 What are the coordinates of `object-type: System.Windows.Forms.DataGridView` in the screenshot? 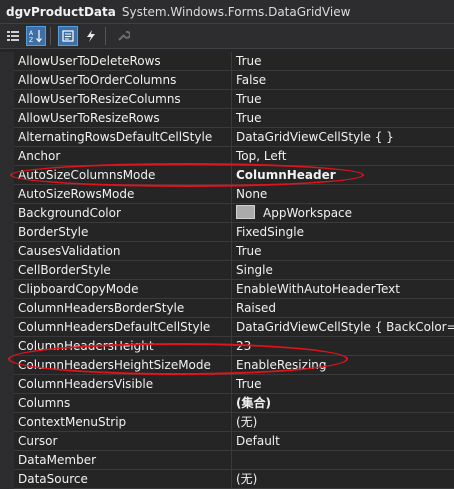 It's located at (236, 11).